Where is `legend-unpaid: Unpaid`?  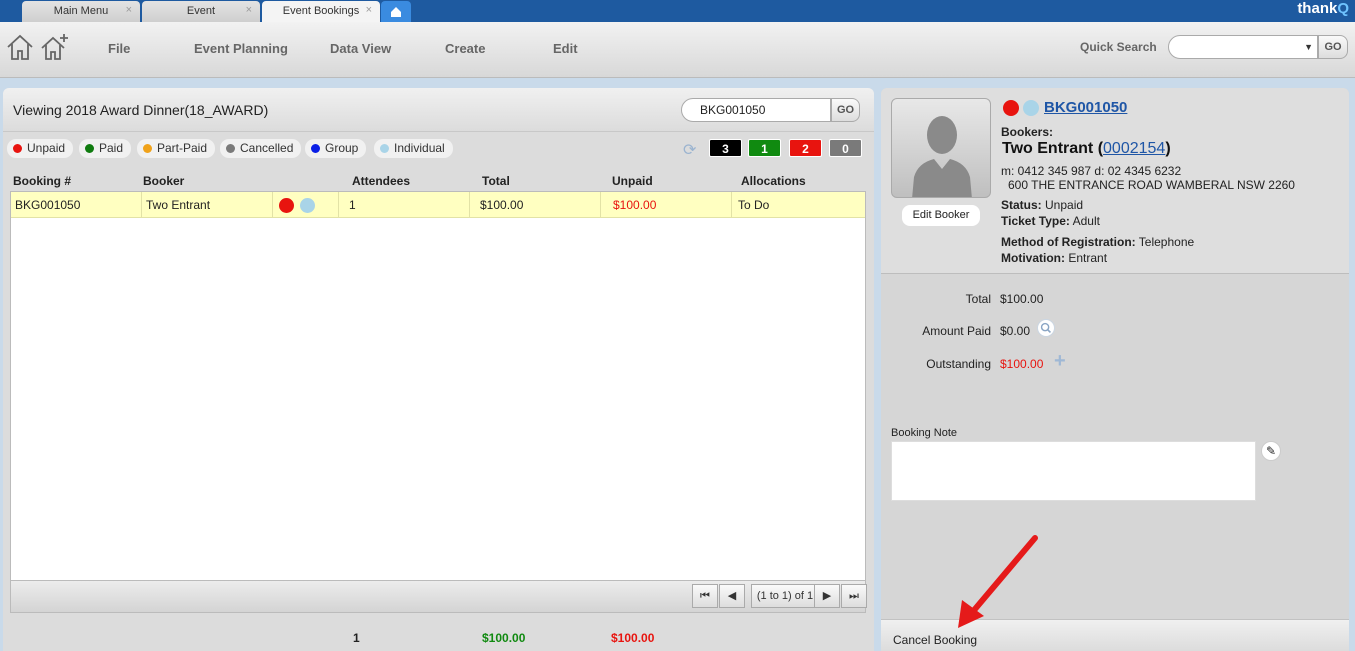
legend-unpaid: Unpaid is located at coordinates (40, 148).